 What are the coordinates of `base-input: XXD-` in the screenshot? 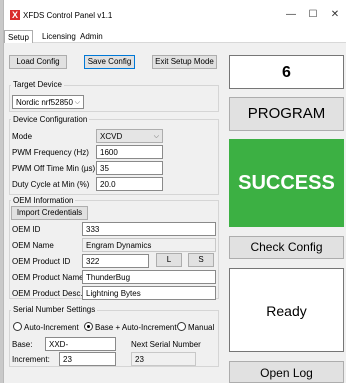 It's located at (80, 344).